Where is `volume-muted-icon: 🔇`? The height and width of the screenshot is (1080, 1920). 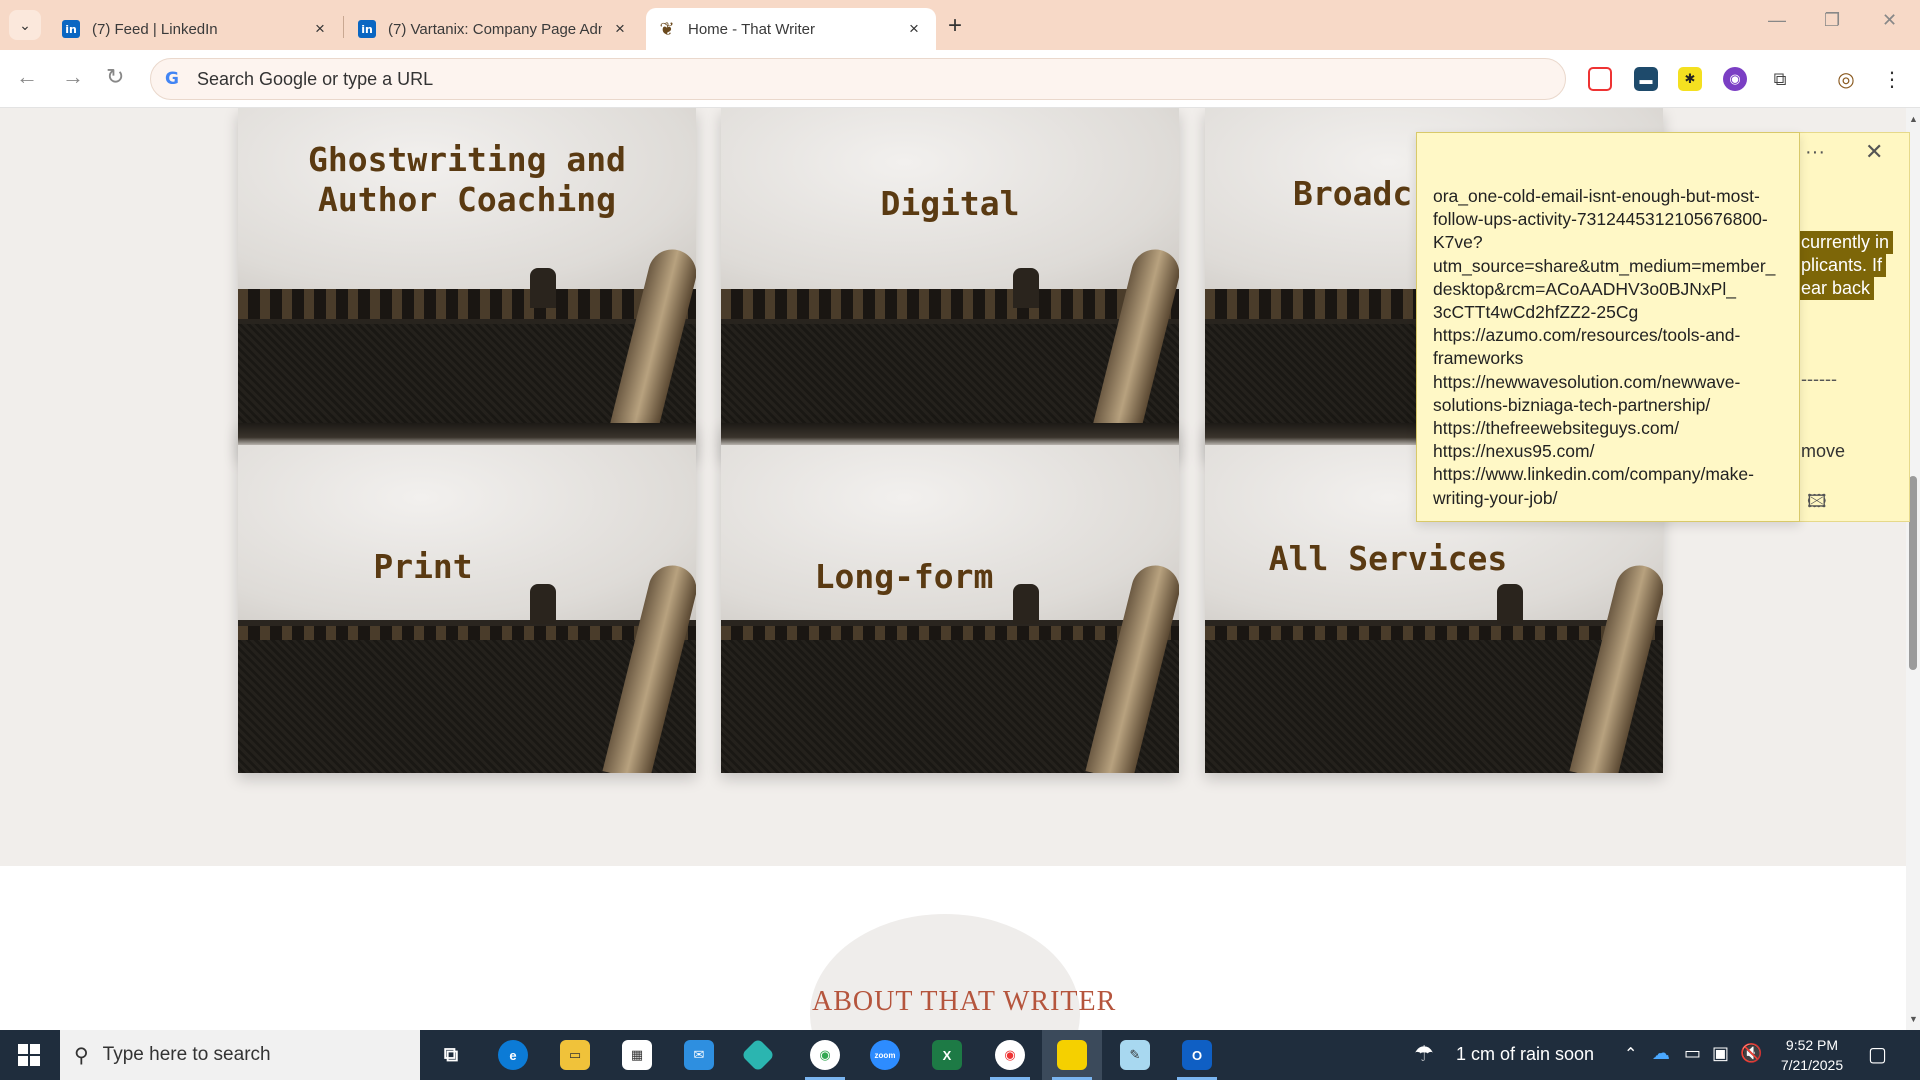 volume-muted-icon: 🔇 is located at coordinates (1751, 1053).